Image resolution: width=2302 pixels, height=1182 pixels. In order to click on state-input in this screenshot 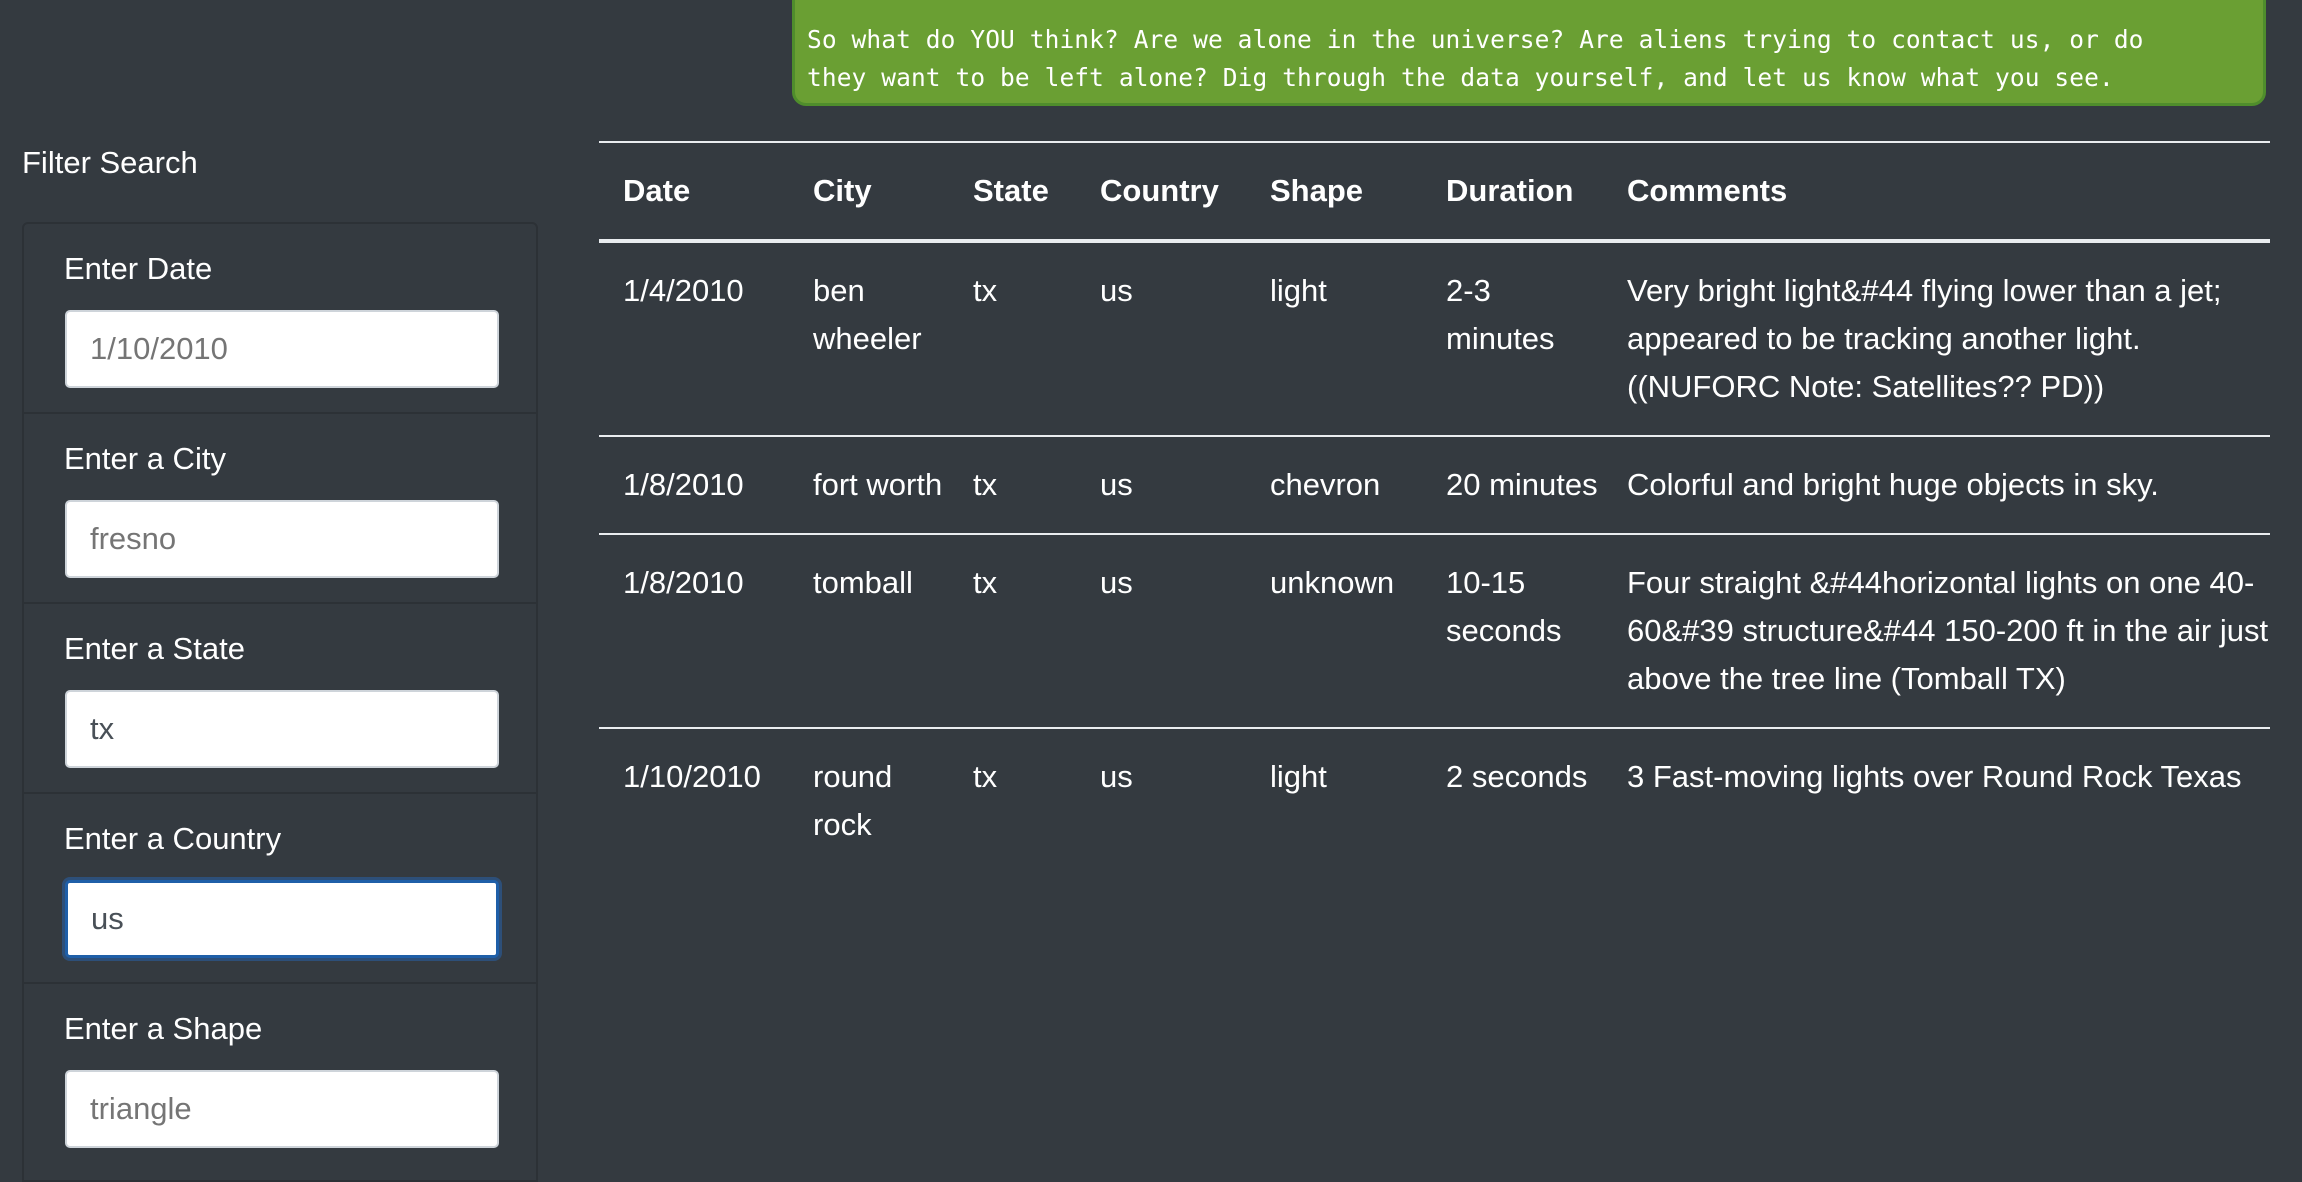, I will do `click(282, 729)`.